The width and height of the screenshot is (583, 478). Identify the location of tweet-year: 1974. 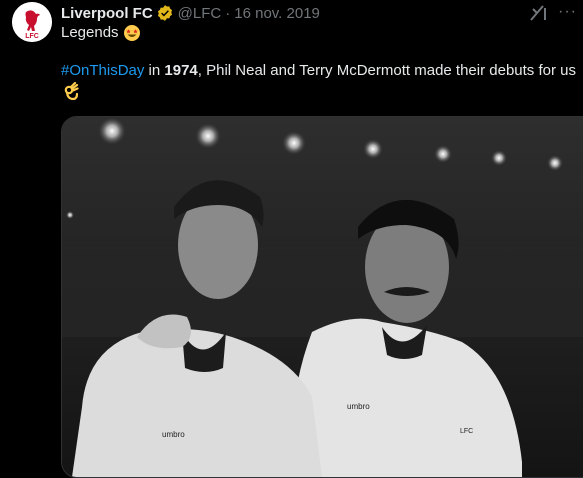
(181, 70).